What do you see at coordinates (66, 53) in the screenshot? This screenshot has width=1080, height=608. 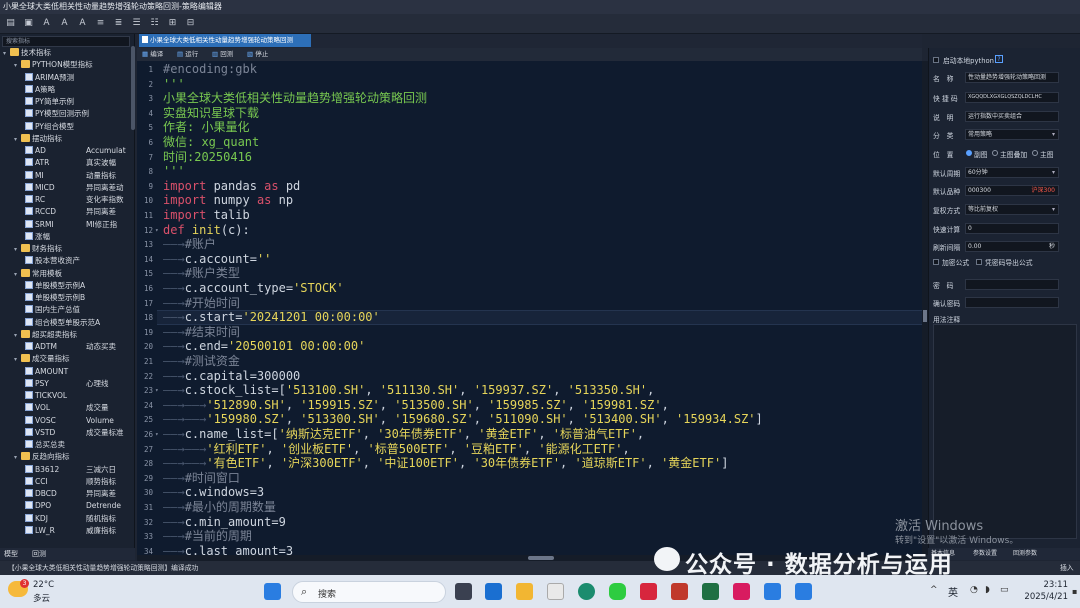 I see `tree-folder: ▾ 技术指标` at bounding box center [66, 53].